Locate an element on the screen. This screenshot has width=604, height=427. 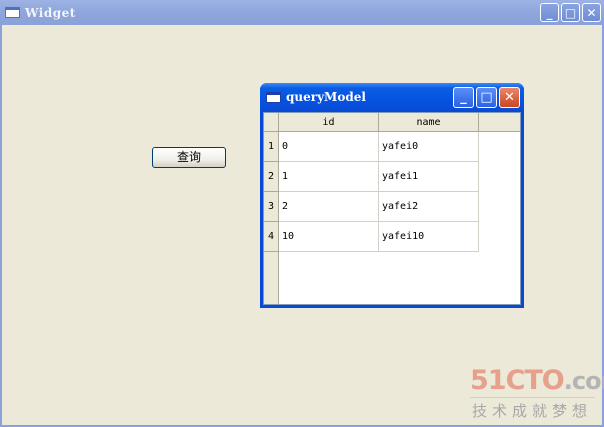
query-model-title: queryModel is located at coordinates (326, 97).